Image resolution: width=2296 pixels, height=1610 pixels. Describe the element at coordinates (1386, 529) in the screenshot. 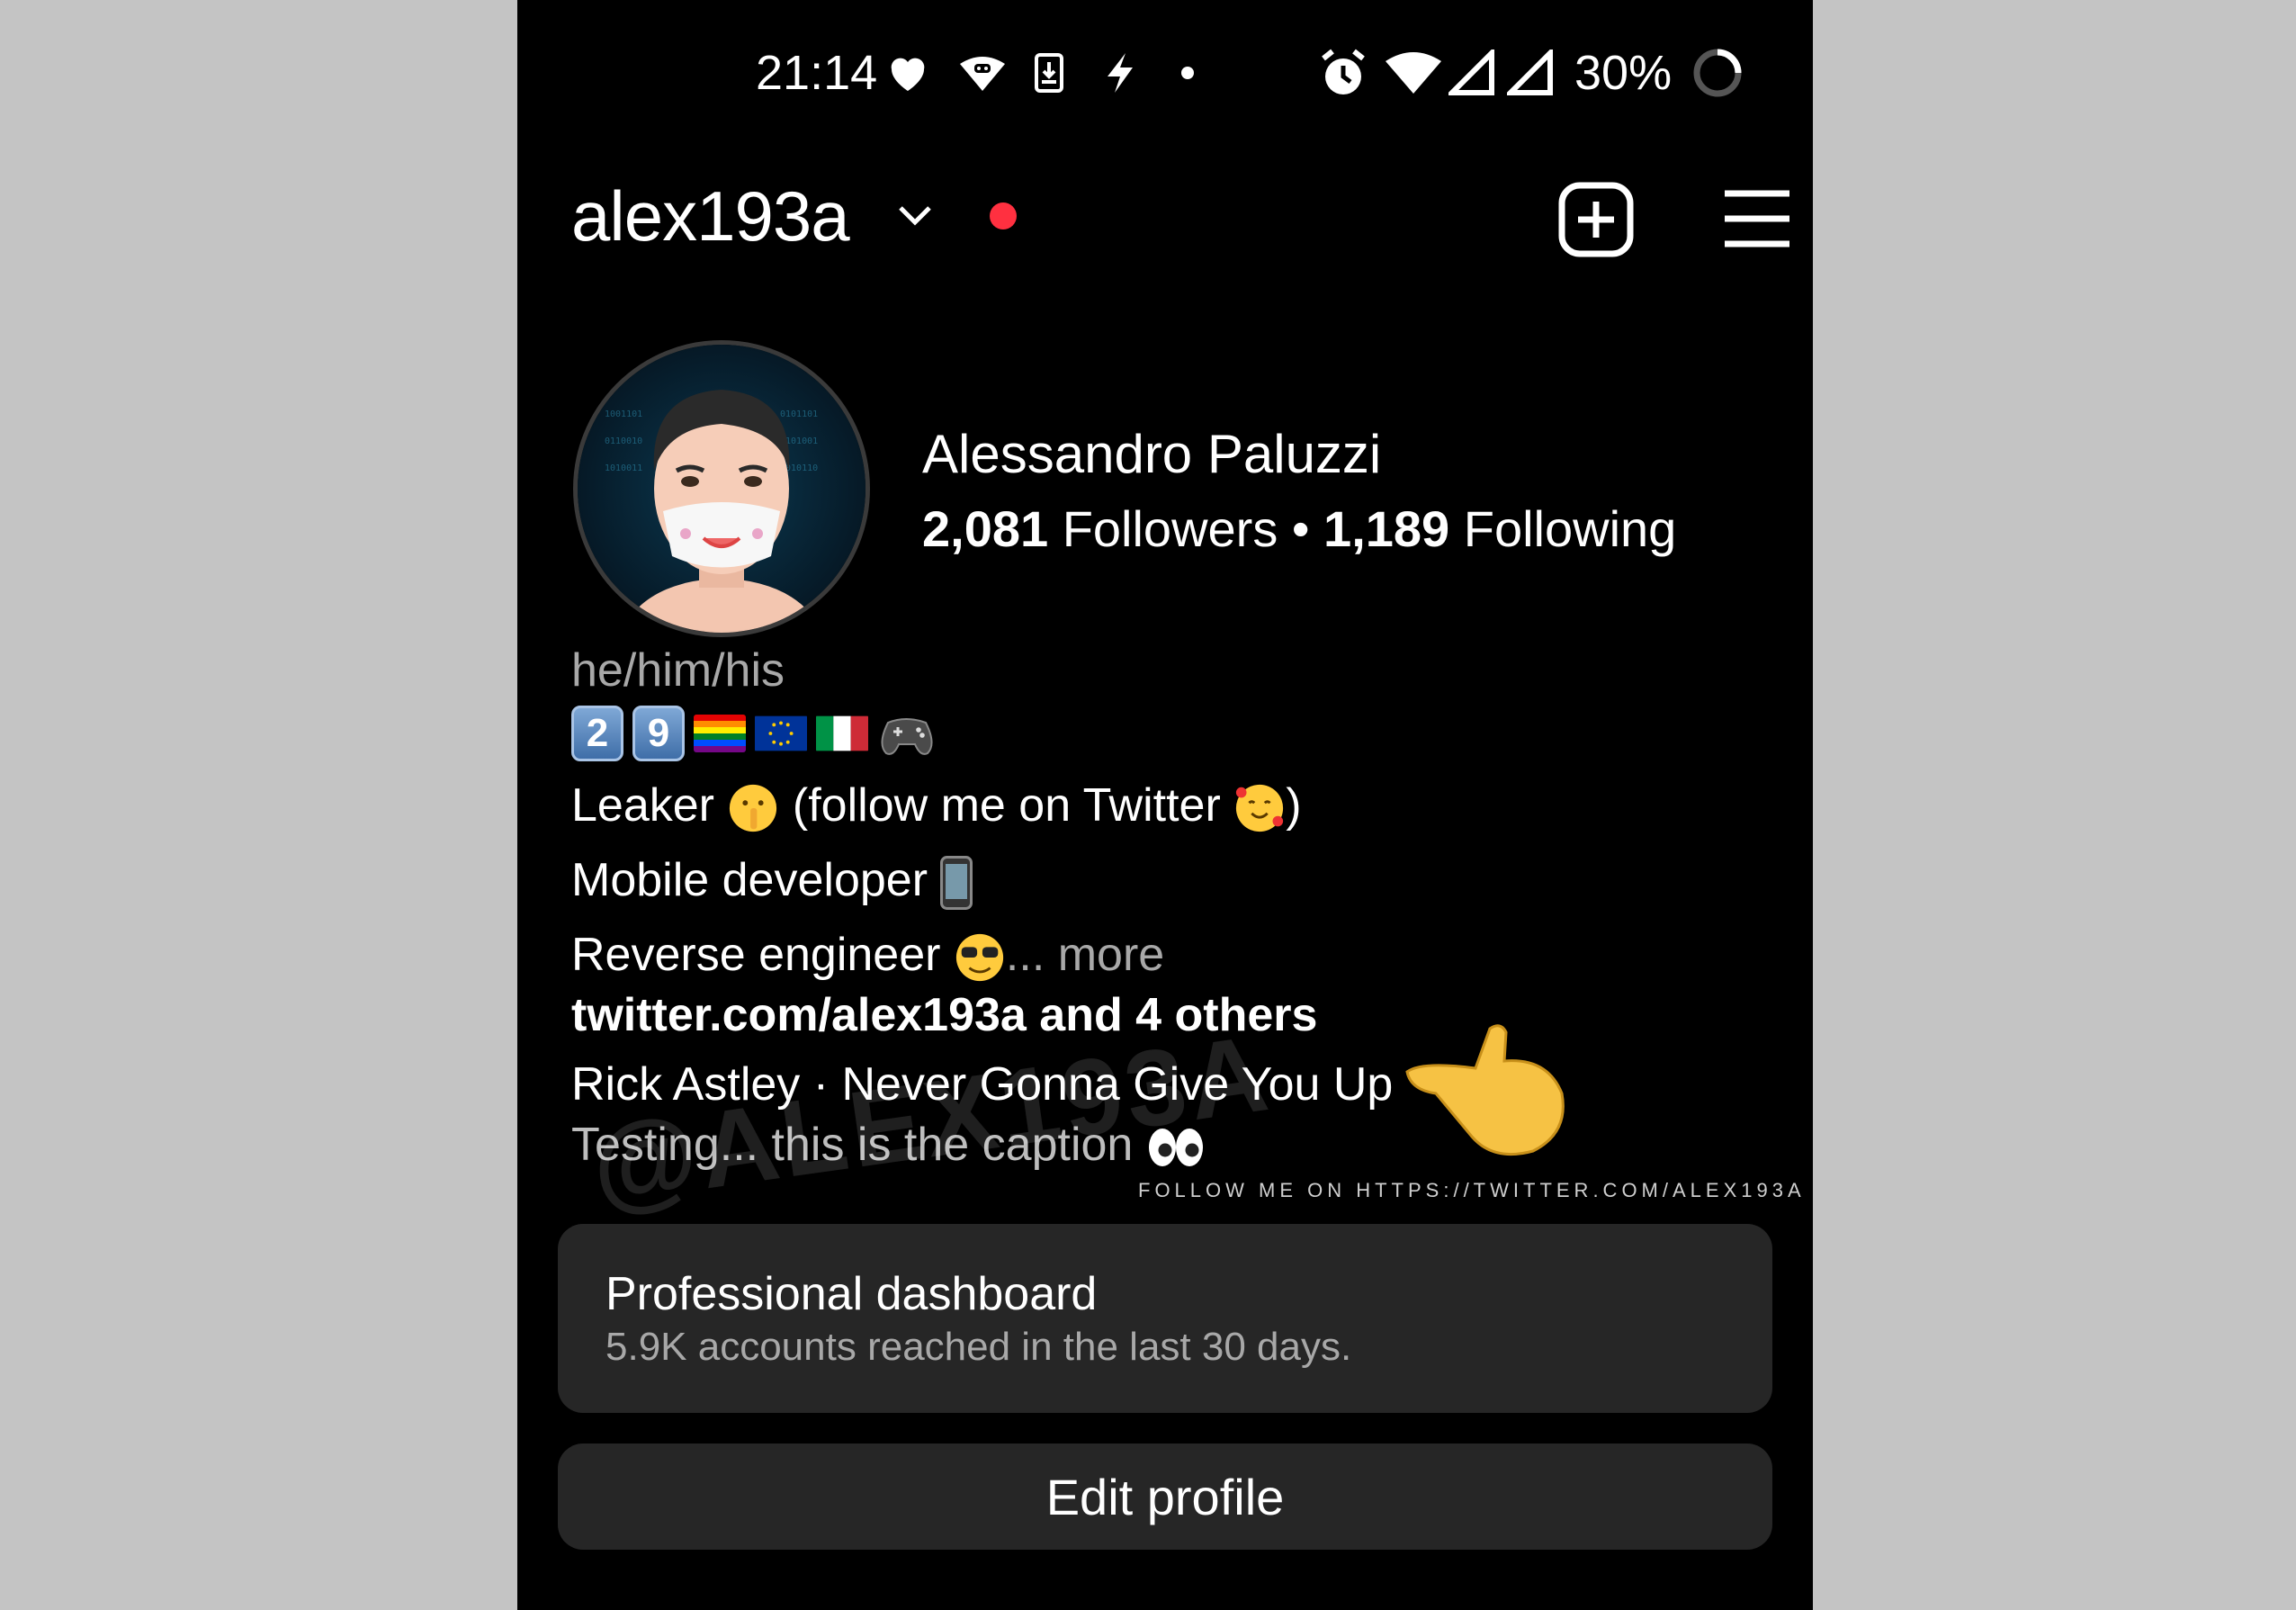

I see `following-count: 1,189` at that location.